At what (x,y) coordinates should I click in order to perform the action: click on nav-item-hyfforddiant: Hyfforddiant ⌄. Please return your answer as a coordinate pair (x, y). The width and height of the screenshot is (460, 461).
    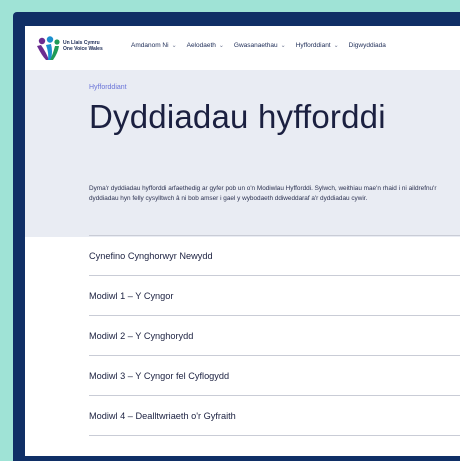
    Looking at the image, I should click on (317, 45).